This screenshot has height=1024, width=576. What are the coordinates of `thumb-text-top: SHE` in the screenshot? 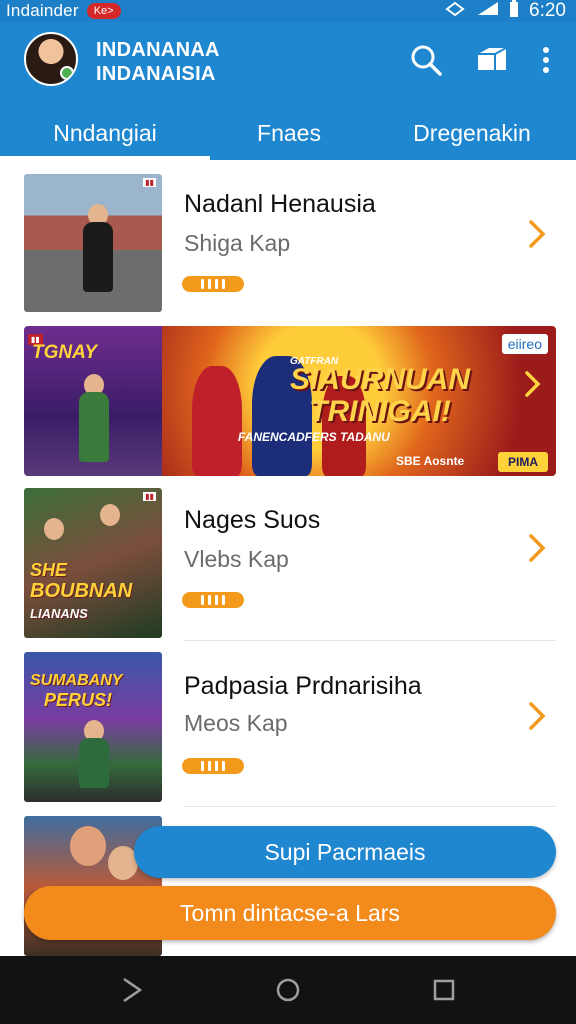 It's located at (49, 570).